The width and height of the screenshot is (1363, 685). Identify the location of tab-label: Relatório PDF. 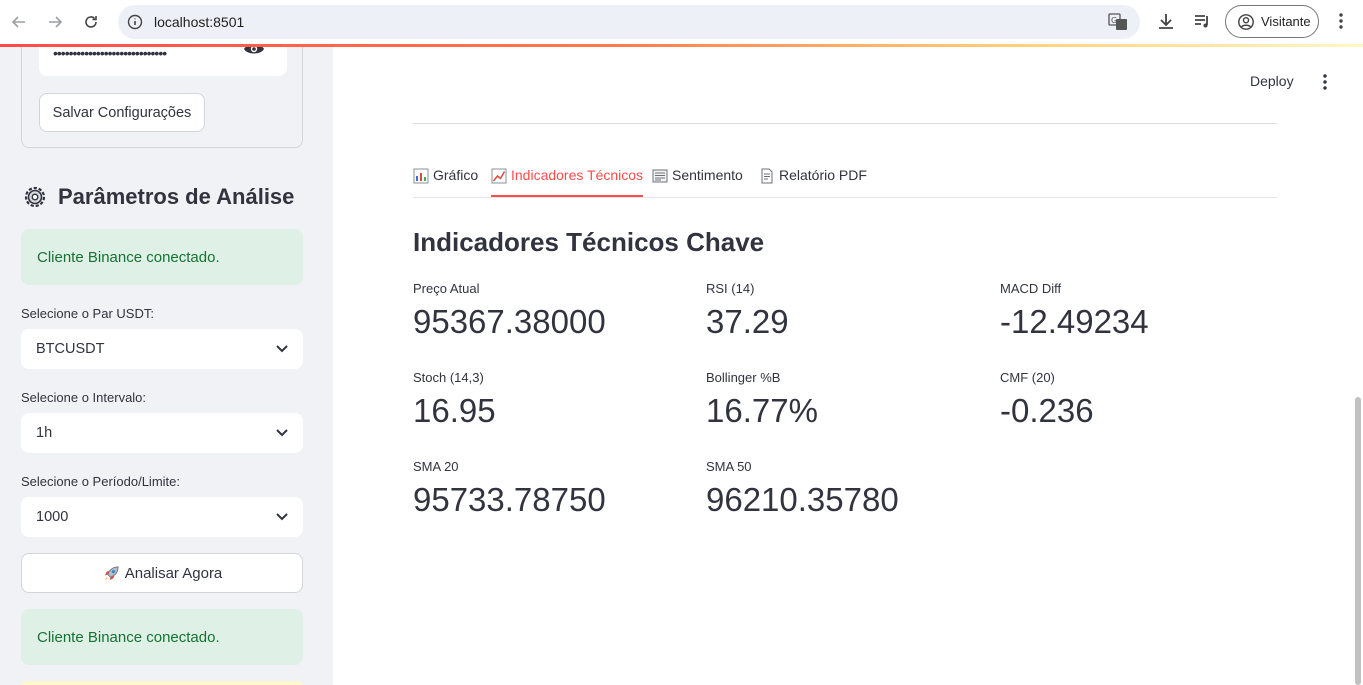
(823, 175).